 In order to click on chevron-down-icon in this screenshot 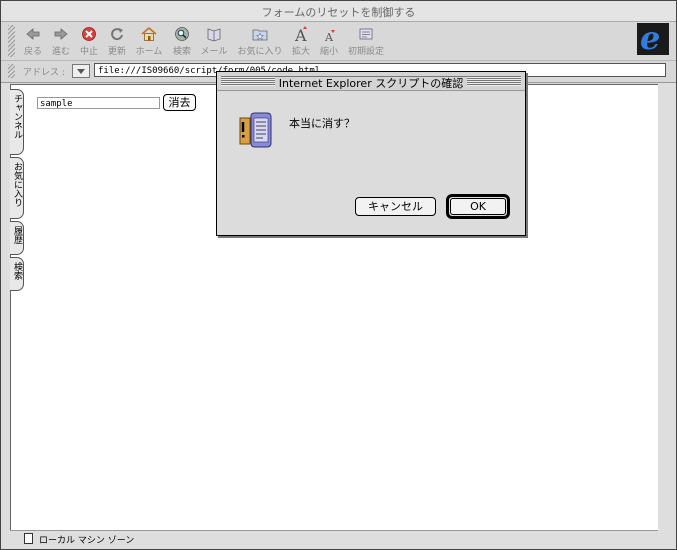, I will do `click(81, 71)`.